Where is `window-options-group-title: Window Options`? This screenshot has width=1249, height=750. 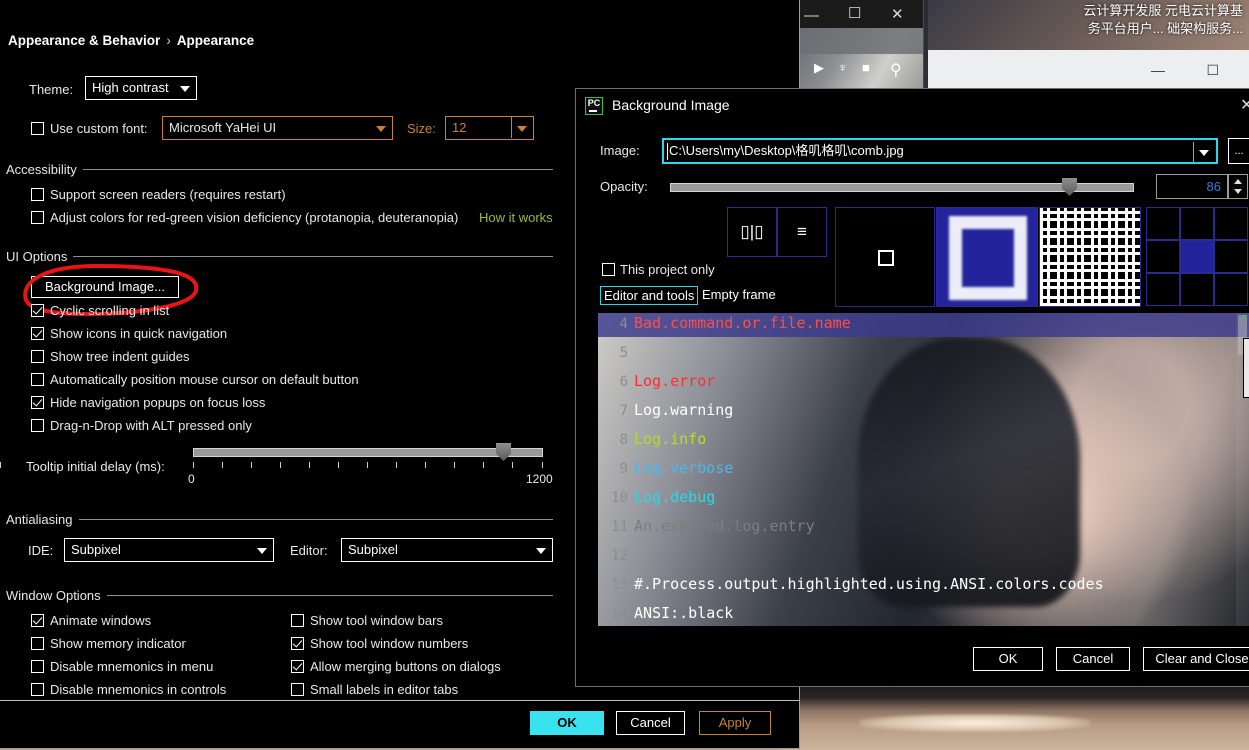 window-options-group-title: Window Options is located at coordinates (56, 595).